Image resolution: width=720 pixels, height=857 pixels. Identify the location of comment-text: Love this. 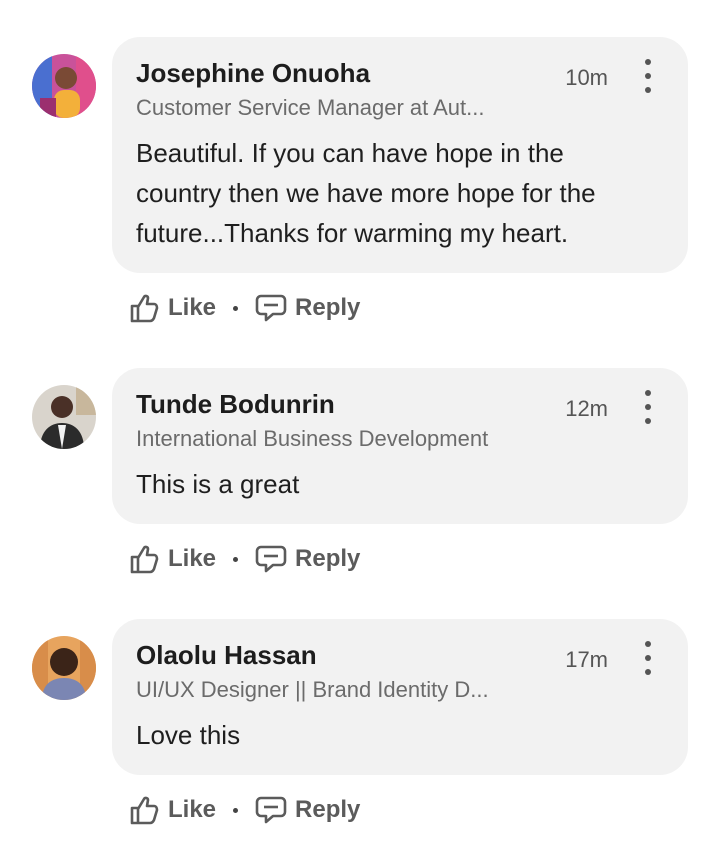
(188, 735).